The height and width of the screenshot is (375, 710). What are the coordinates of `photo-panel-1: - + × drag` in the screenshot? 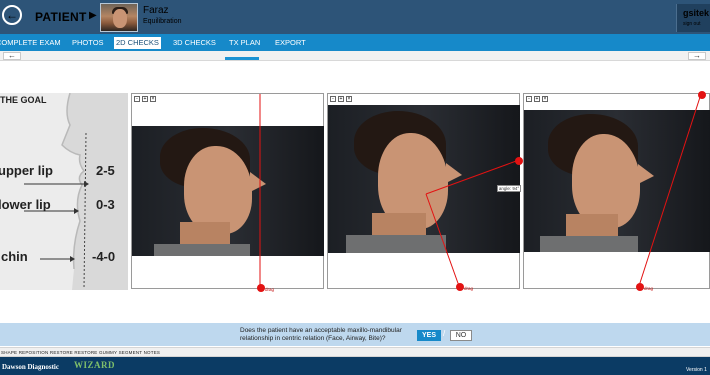 It's located at (227, 192).